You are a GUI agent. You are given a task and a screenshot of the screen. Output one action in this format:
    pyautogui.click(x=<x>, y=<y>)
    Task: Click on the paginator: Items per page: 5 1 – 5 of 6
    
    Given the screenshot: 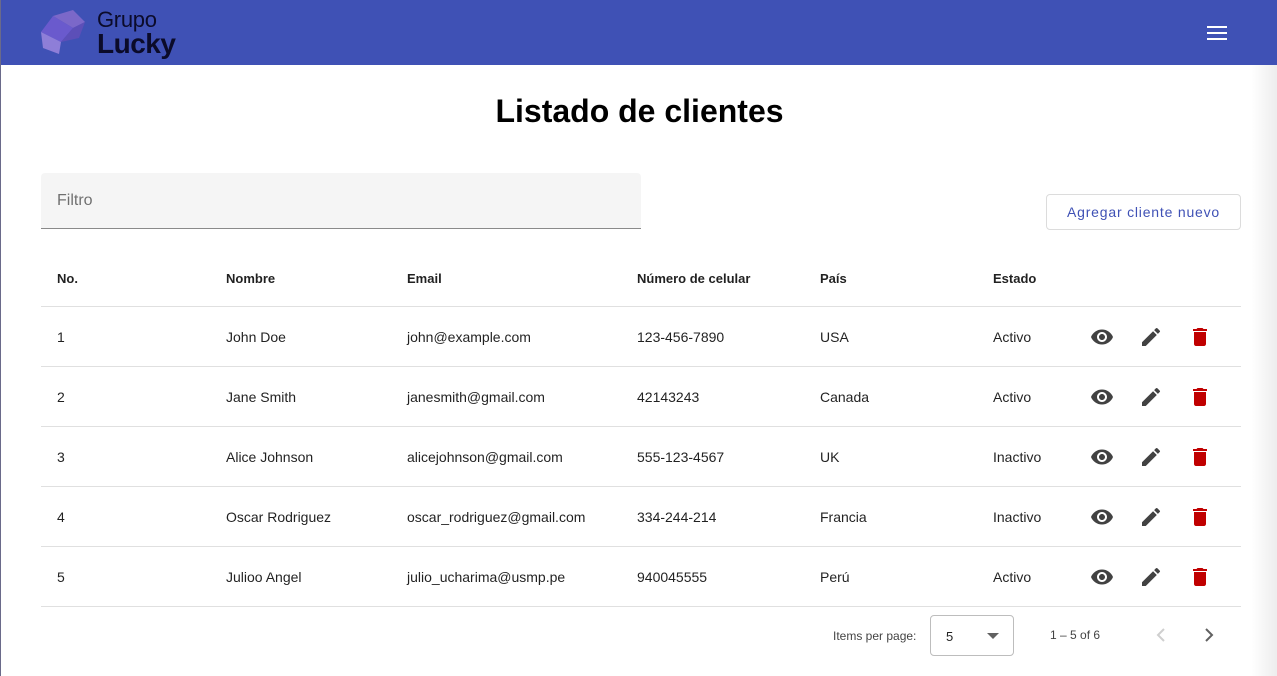 What is the action you would take?
    pyautogui.click(x=639, y=635)
    